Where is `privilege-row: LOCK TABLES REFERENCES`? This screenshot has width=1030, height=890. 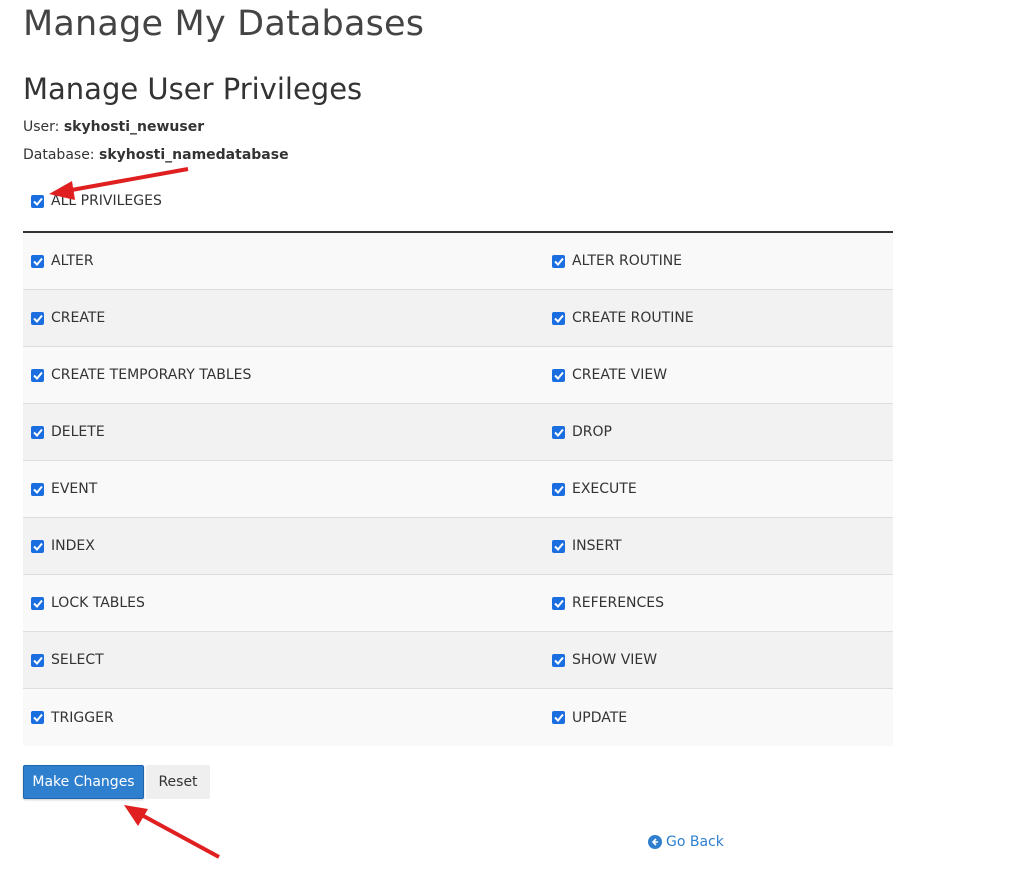 privilege-row: LOCK TABLES REFERENCES is located at coordinates (458, 603).